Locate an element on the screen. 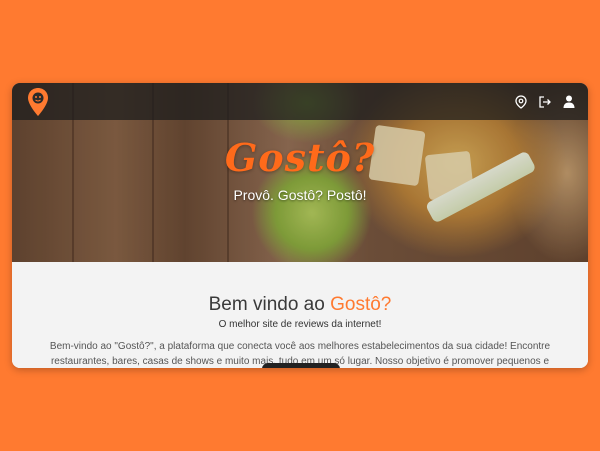  welcome-heading: Bem vindo ao Gostô? is located at coordinates (300, 305).